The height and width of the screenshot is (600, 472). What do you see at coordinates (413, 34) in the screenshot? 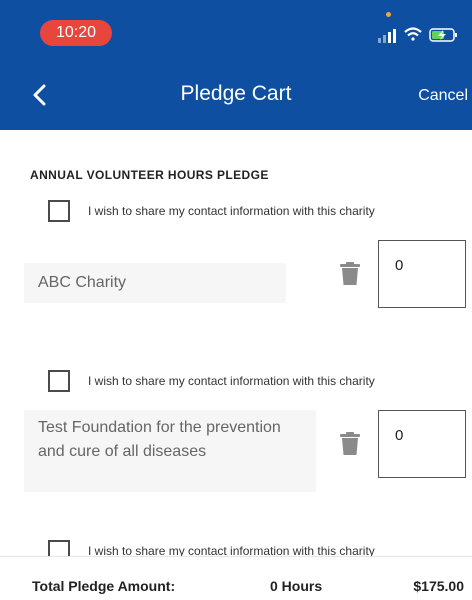
I see `wifi-icon` at bounding box center [413, 34].